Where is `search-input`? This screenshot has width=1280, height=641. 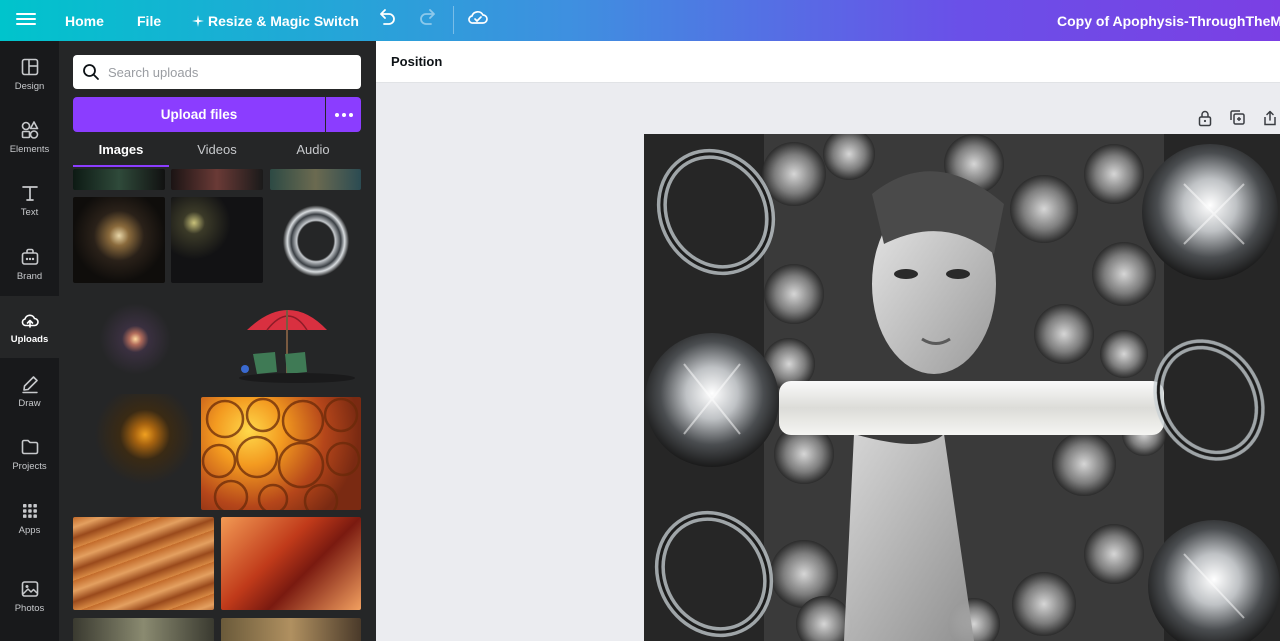 search-input is located at coordinates (228, 72).